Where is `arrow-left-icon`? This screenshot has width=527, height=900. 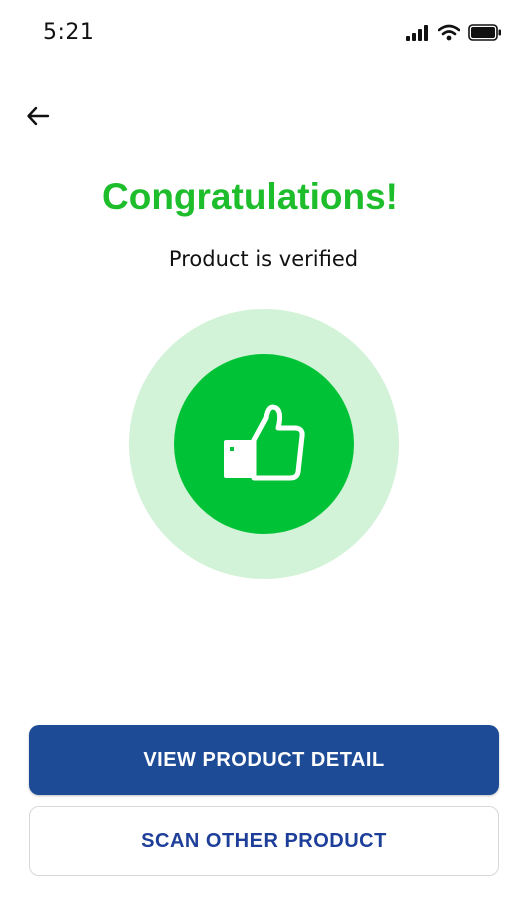
arrow-left-icon is located at coordinates (38, 118).